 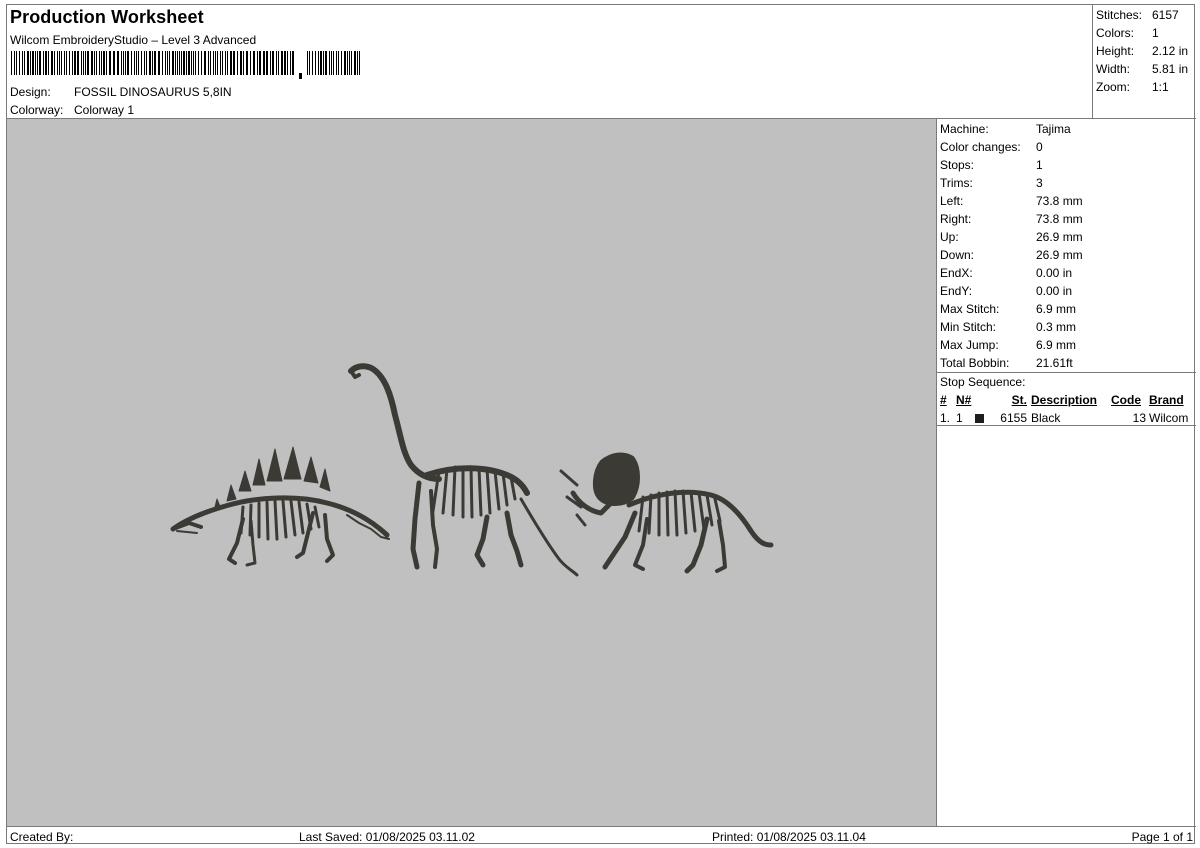 I want to click on stat-label: Max Jump:, so click(x=969, y=345).